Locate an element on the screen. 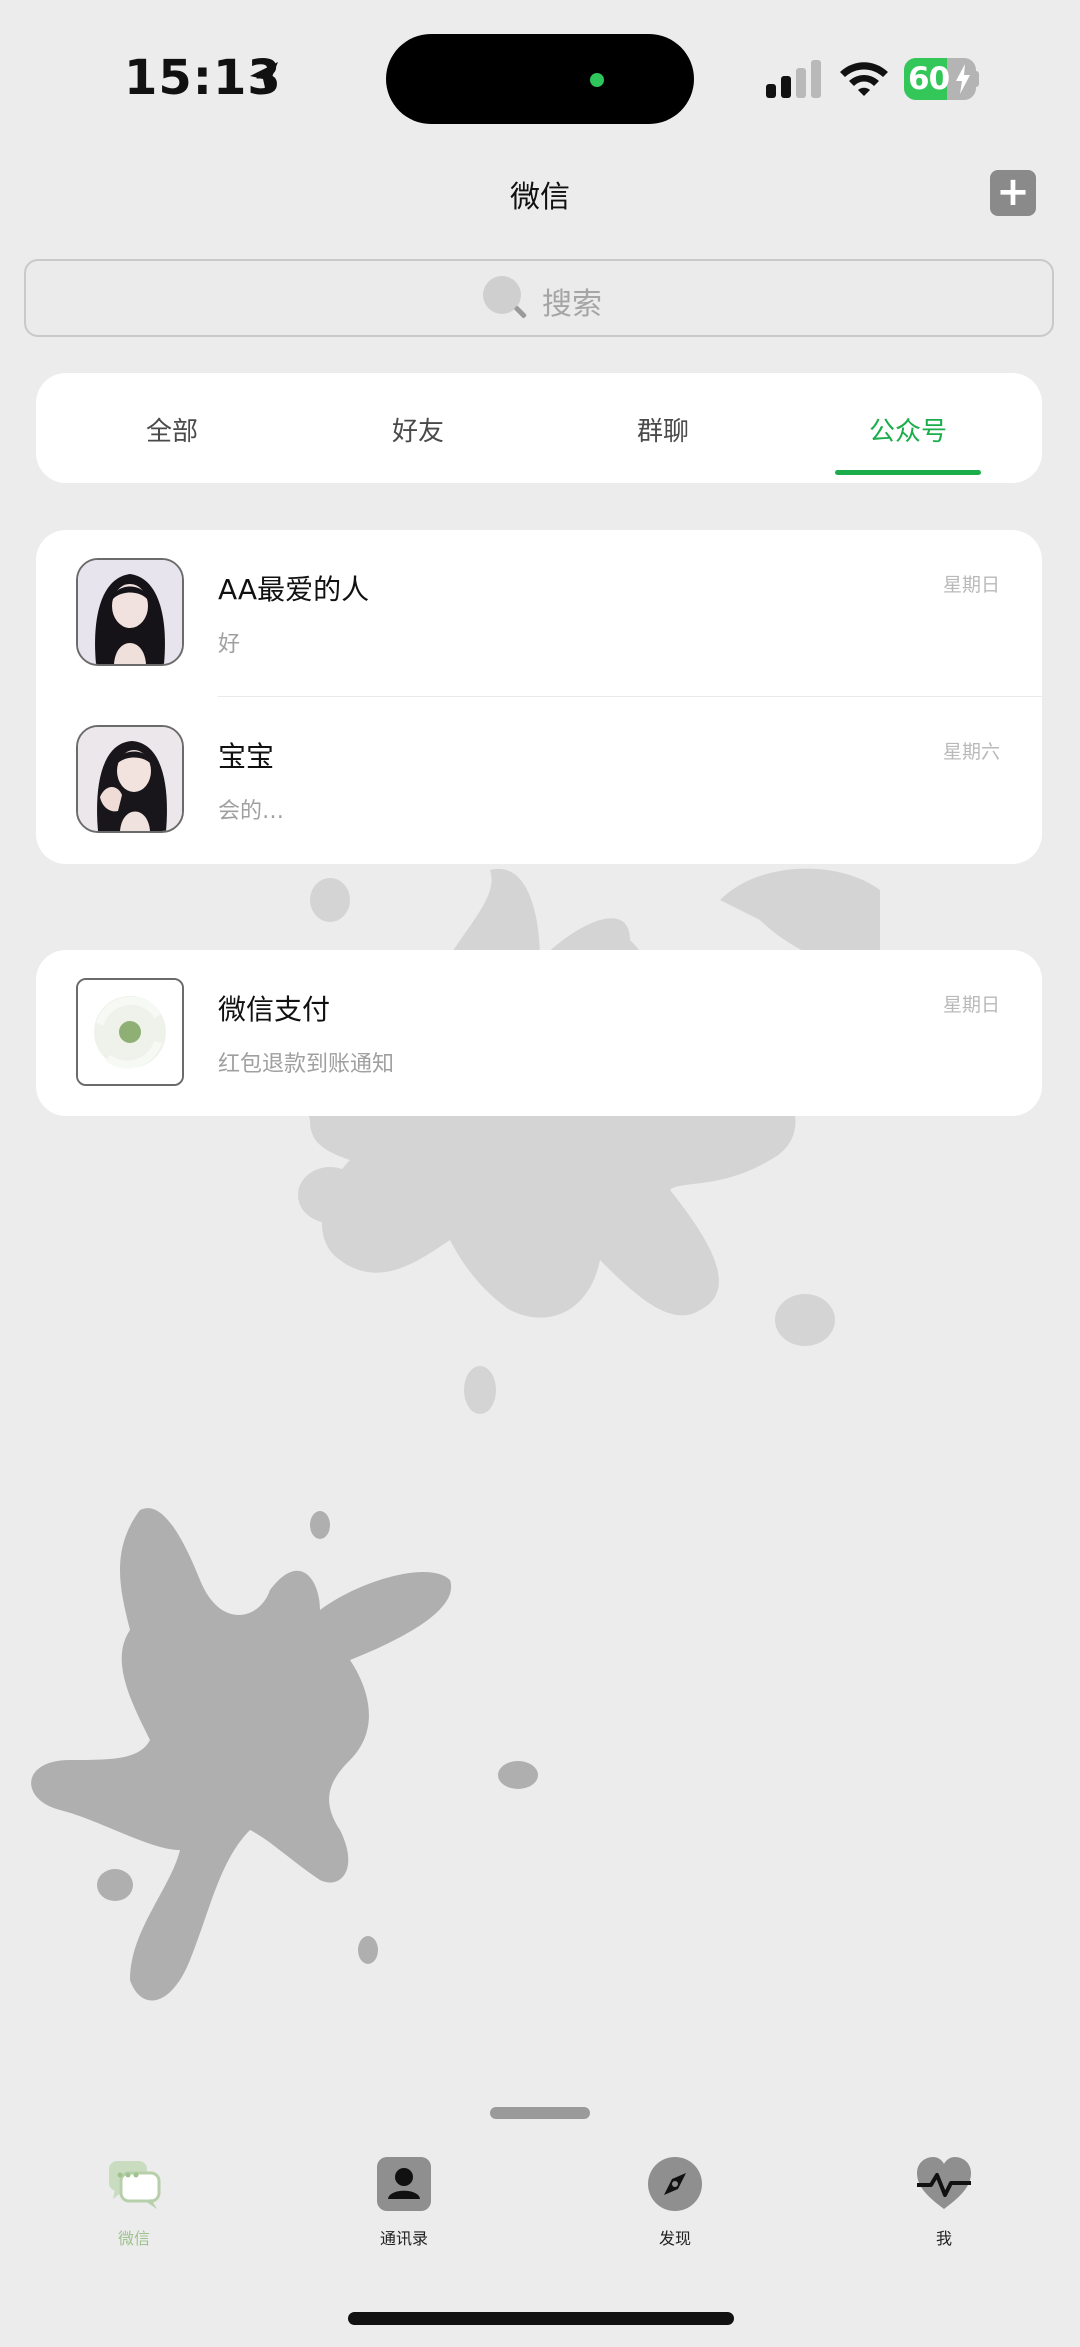 This screenshot has width=1080, height=2347. chat-bubbles-icon is located at coordinates (135, 2185).